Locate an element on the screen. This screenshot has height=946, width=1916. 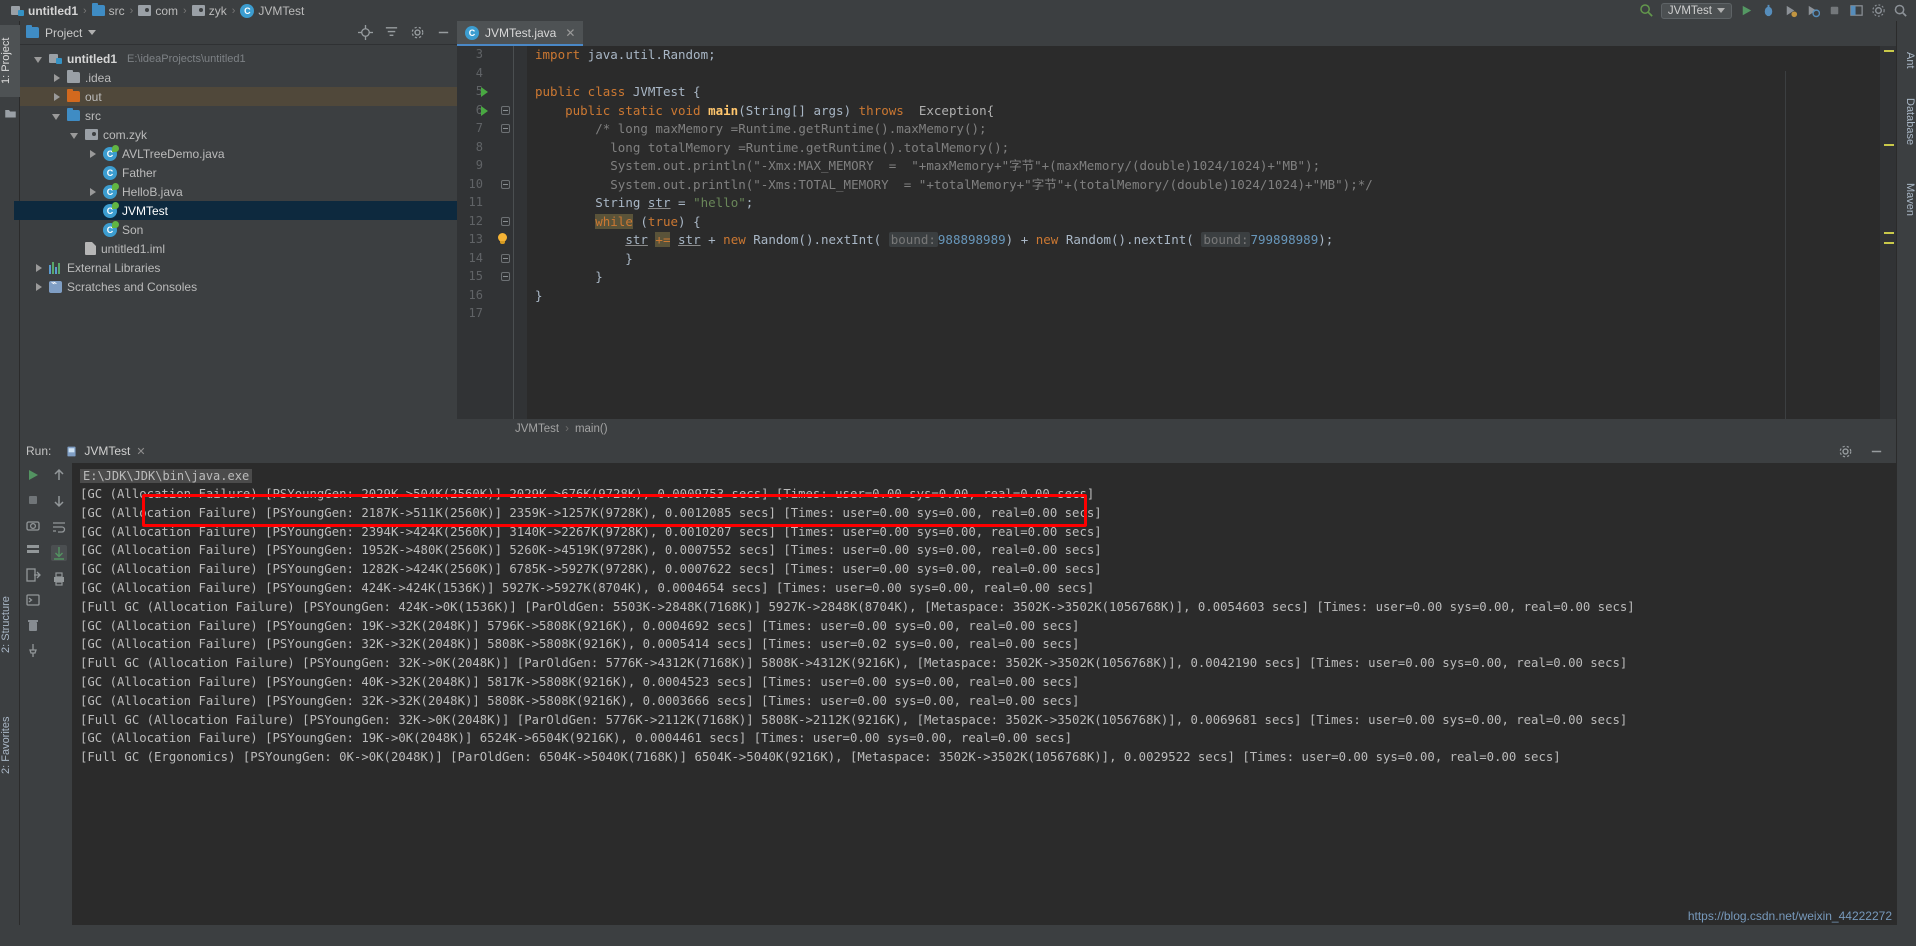
breadcrumb-item-com: com is located at coordinates (158, 11).